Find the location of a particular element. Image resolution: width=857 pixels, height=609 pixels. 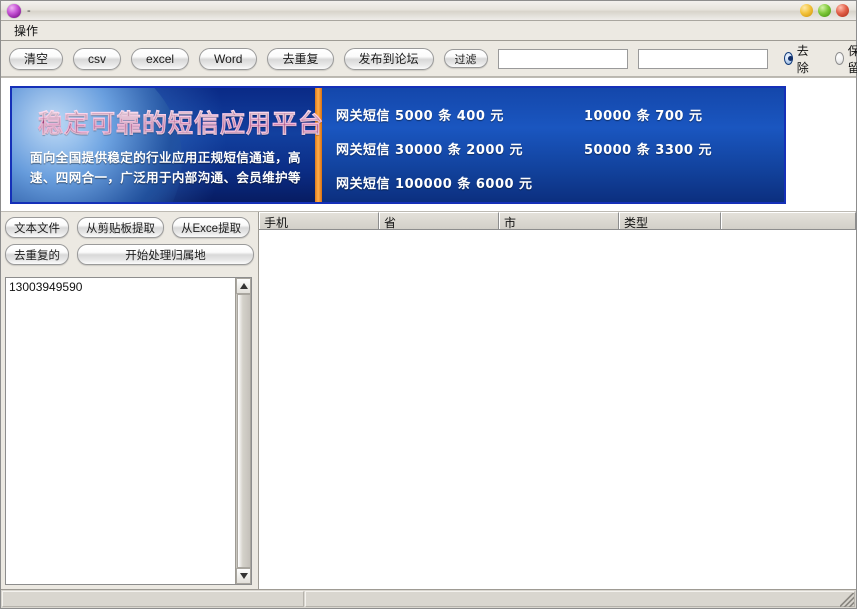

banner-headline: 稳定可靠的短信应用平台 is located at coordinates (181, 122).